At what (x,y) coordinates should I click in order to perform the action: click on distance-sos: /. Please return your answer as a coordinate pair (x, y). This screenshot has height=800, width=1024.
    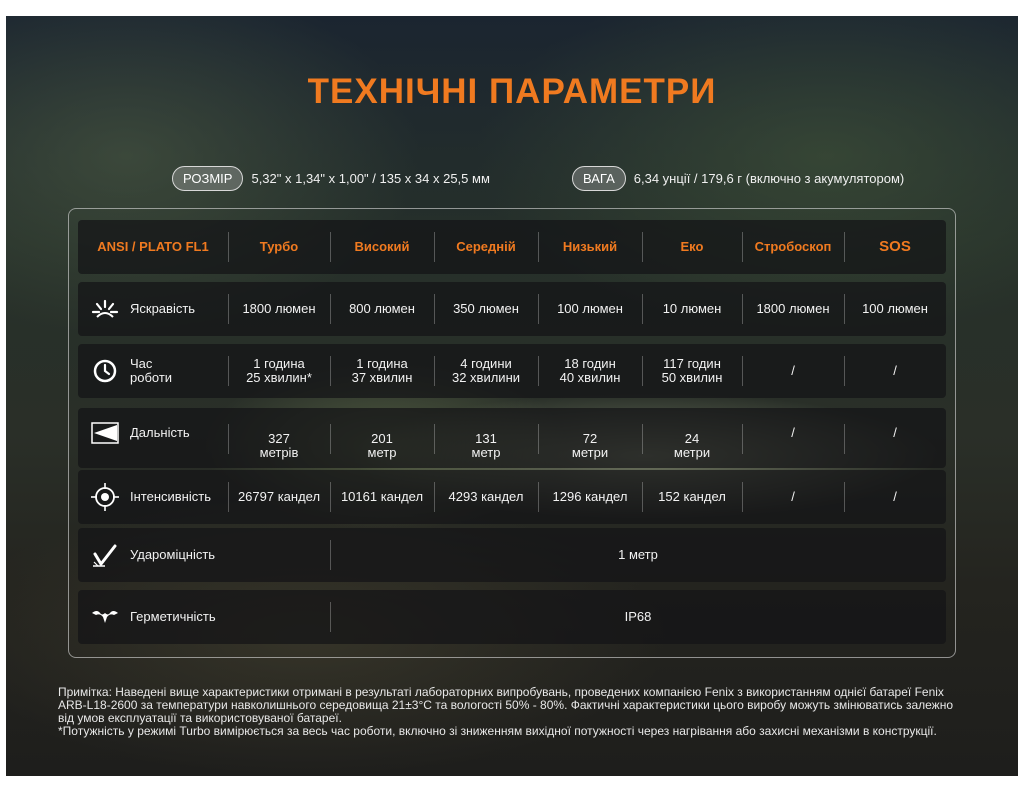
    Looking at the image, I should click on (895, 432).